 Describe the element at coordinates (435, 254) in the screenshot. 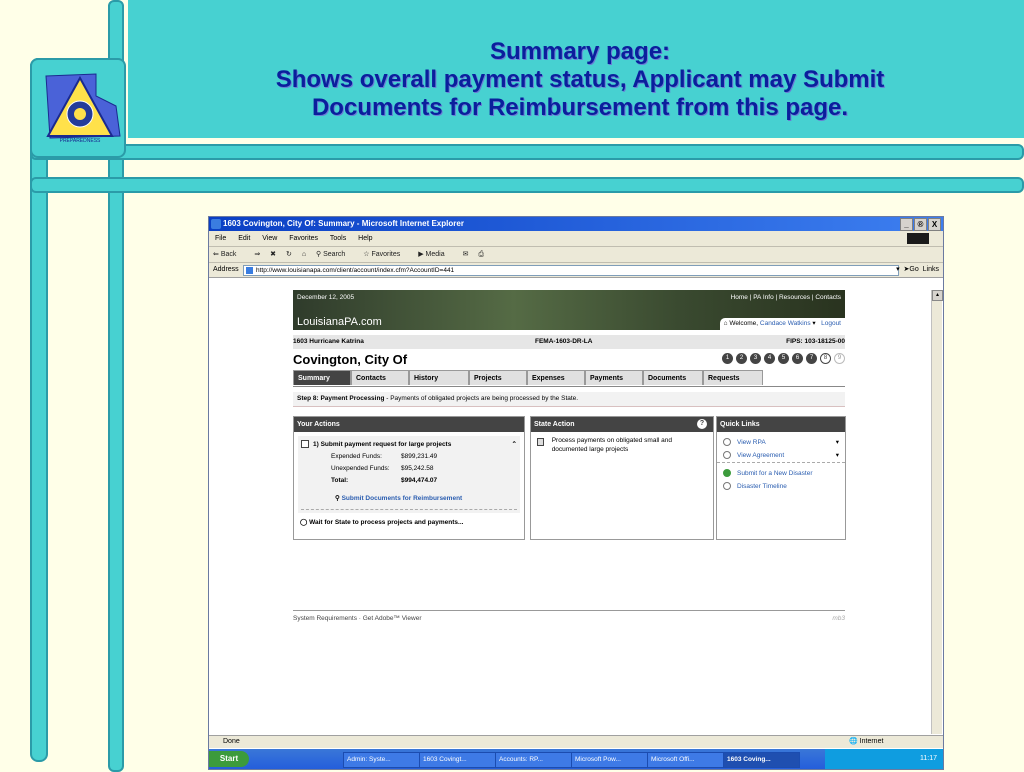

I see `media-button: ▶ Media` at that location.